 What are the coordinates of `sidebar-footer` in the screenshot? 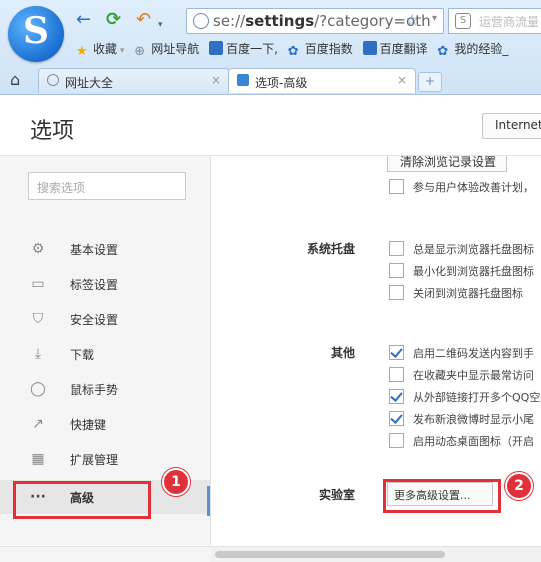 It's located at (105, 554).